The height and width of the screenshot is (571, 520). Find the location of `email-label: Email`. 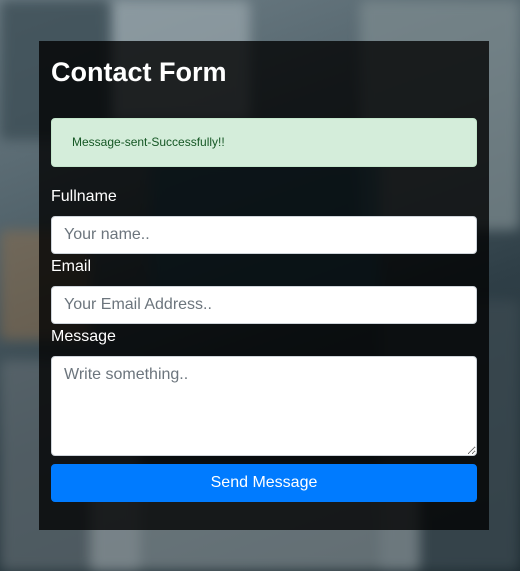

email-label: Email is located at coordinates (71, 266).